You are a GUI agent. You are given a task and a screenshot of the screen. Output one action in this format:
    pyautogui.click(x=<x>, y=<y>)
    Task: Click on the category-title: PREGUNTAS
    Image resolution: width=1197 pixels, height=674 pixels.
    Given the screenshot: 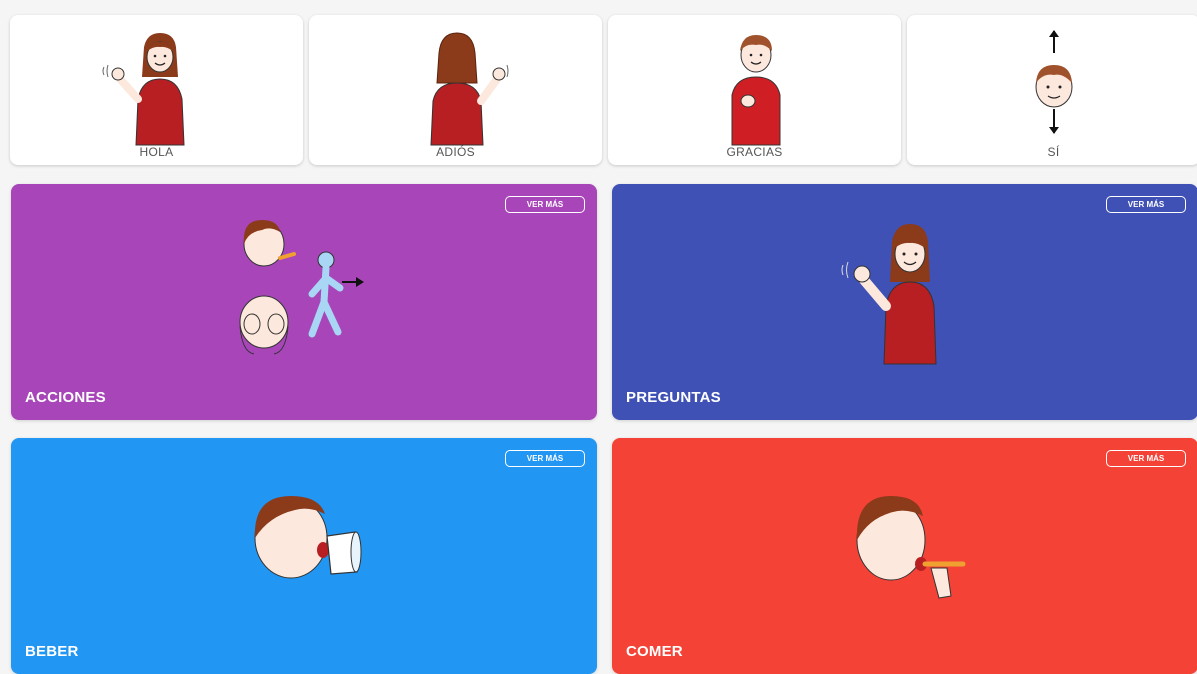 What is the action you would take?
    pyautogui.click(x=673, y=397)
    